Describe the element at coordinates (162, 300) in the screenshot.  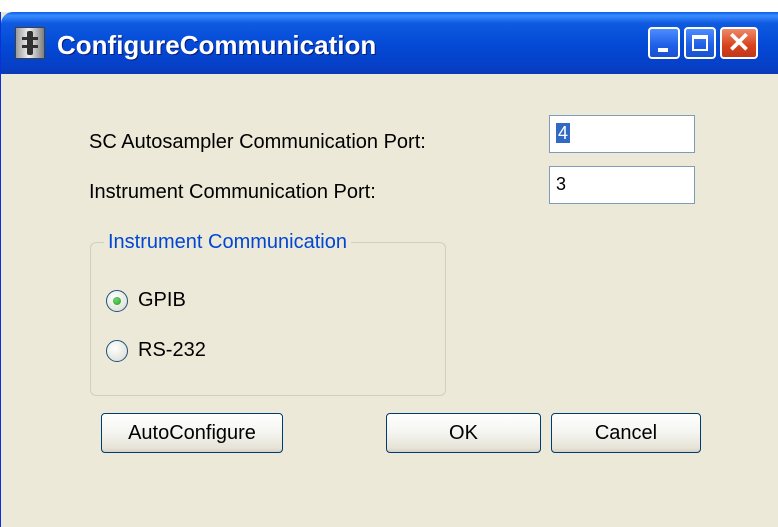
I see `radio-gpib-label: GPIB` at that location.